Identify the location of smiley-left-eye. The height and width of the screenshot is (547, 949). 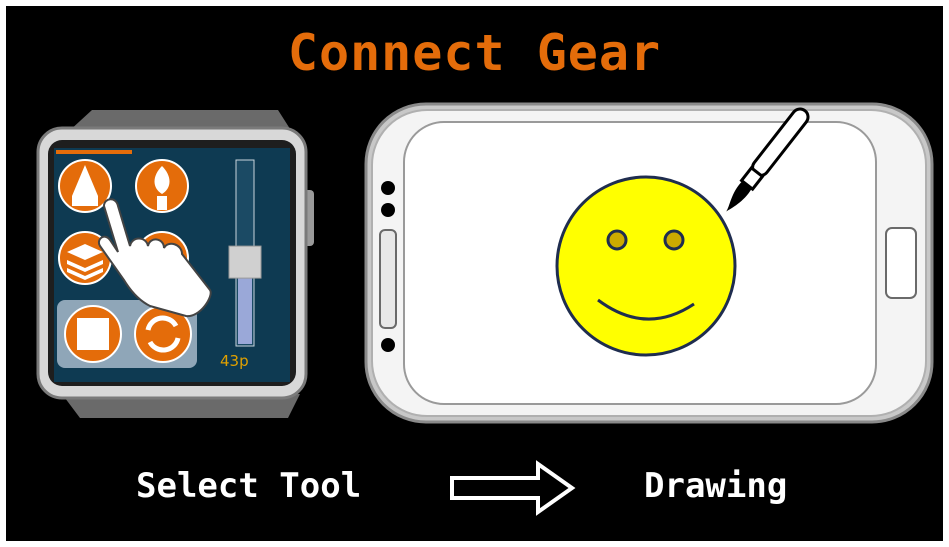
(617, 240).